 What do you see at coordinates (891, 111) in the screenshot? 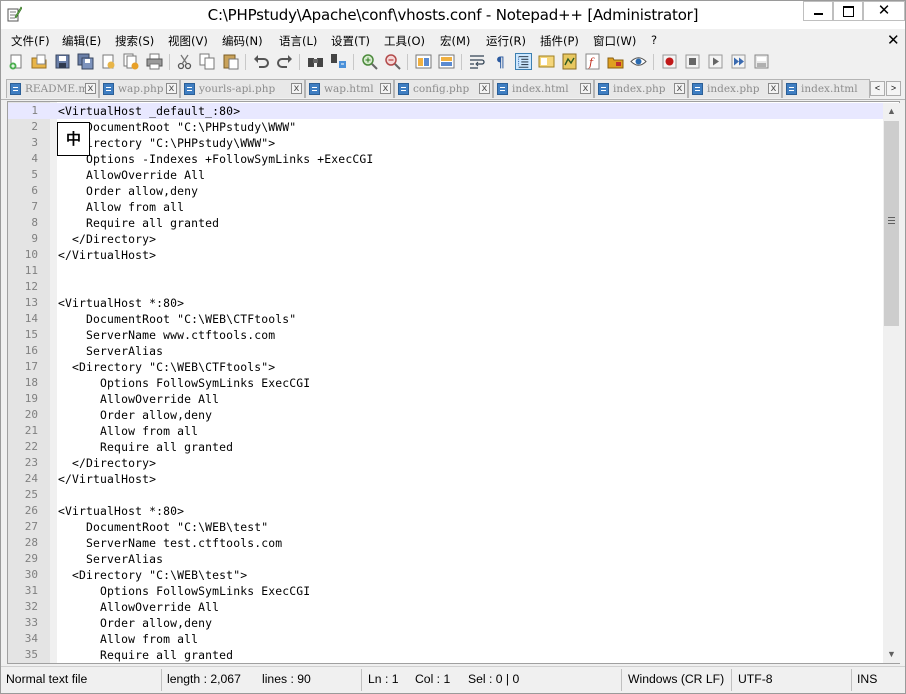
I see `scroll-up-button: ▲` at bounding box center [891, 111].